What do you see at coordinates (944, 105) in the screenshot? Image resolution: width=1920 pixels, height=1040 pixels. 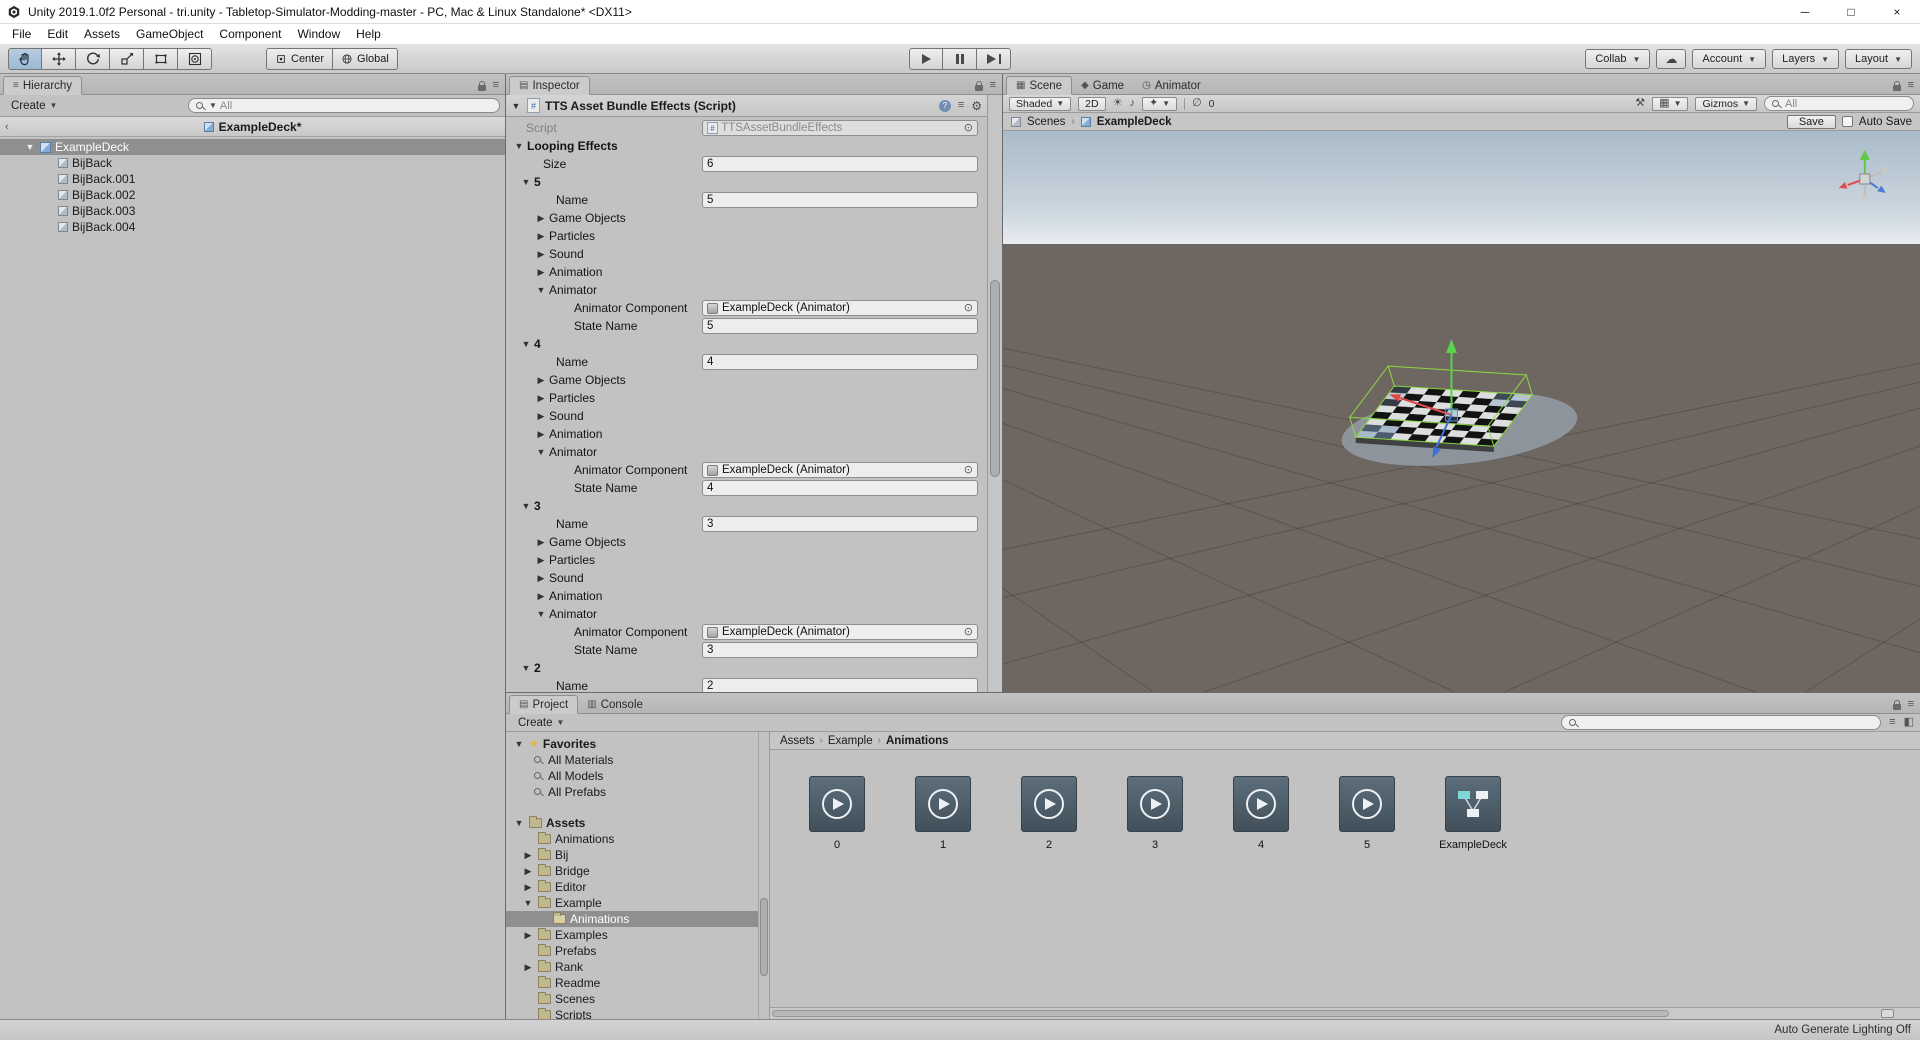 I see `help-icon: ?` at bounding box center [944, 105].